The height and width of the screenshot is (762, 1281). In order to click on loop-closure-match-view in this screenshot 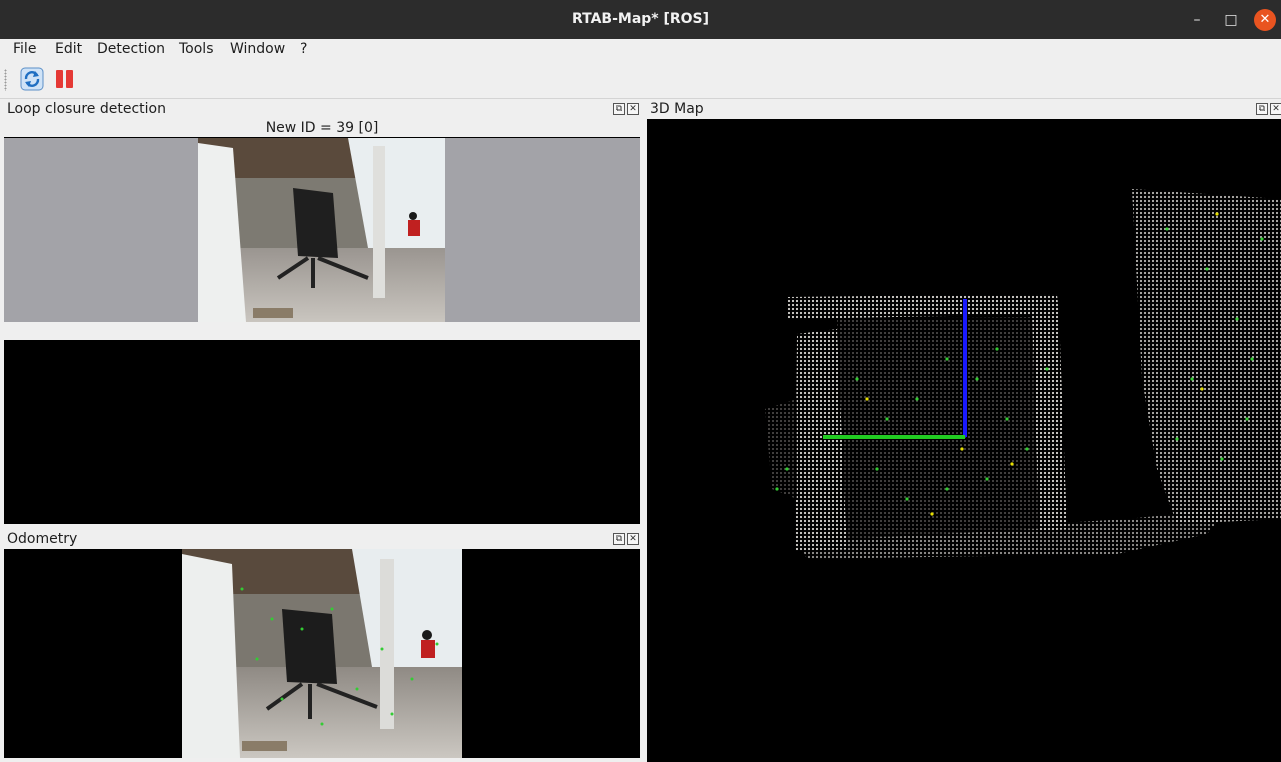, I will do `click(322, 432)`.